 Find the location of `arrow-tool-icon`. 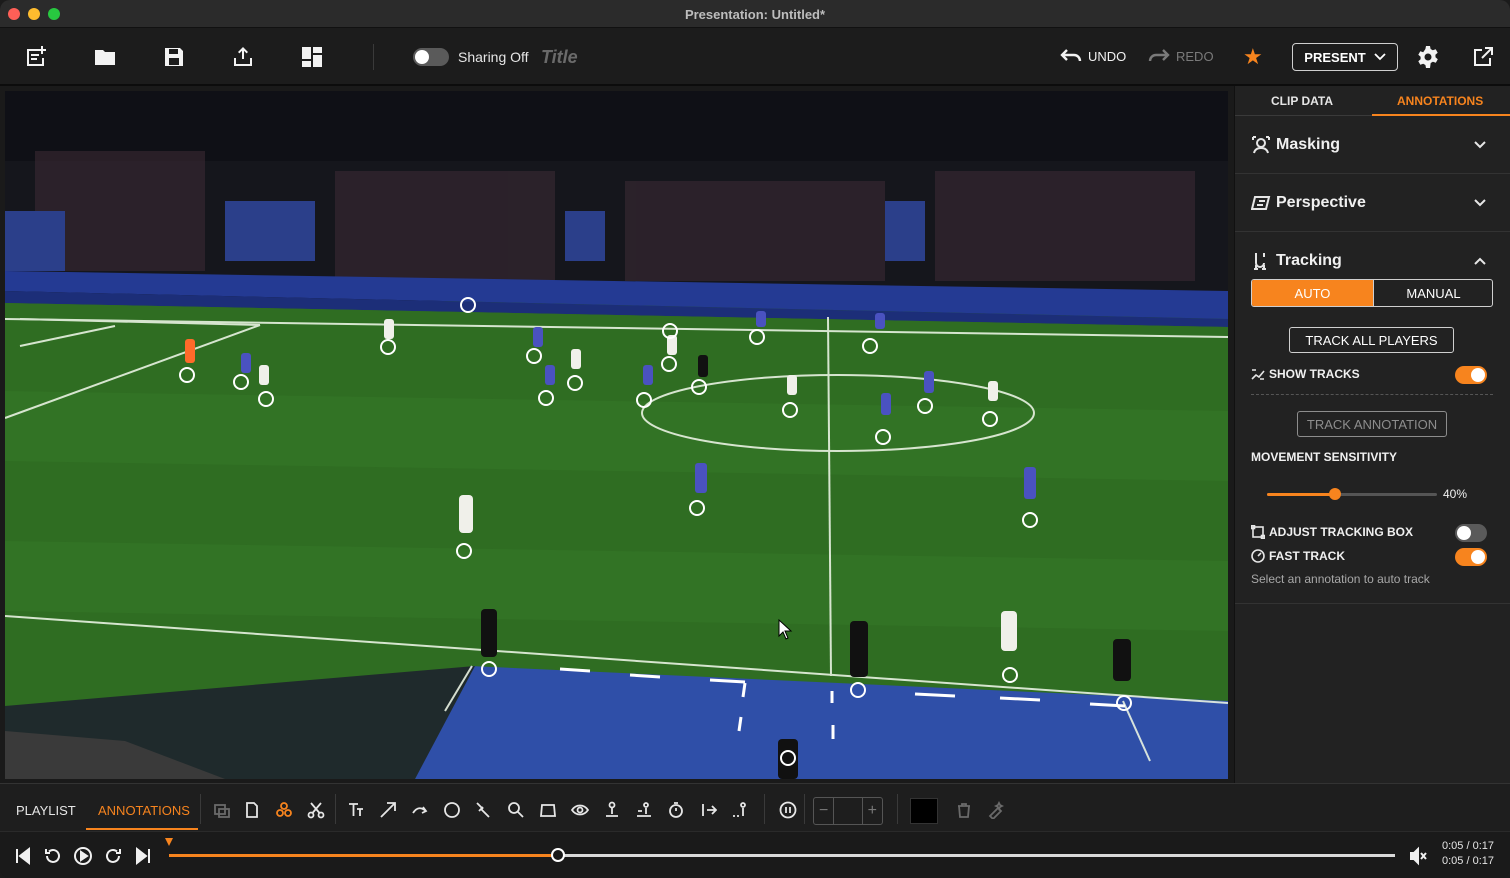

arrow-tool-icon is located at coordinates (388, 810).